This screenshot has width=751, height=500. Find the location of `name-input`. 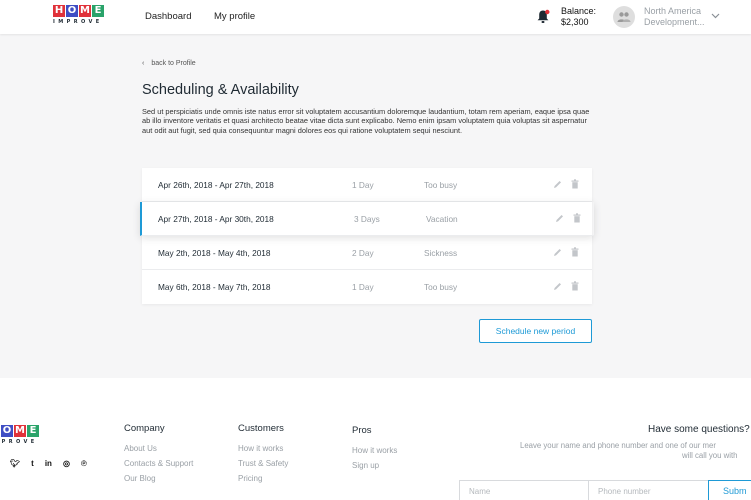

name-input is located at coordinates (524, 490).